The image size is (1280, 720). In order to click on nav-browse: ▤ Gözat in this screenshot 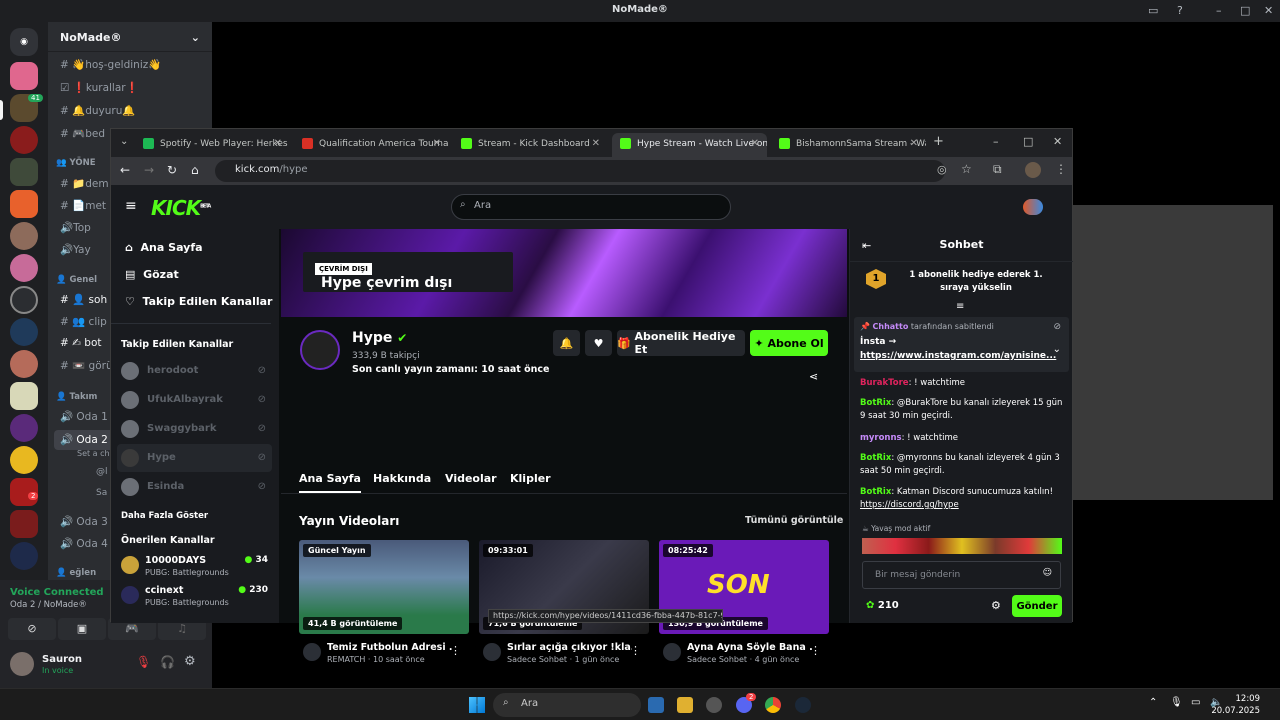, I will do `click(152, 274)`.